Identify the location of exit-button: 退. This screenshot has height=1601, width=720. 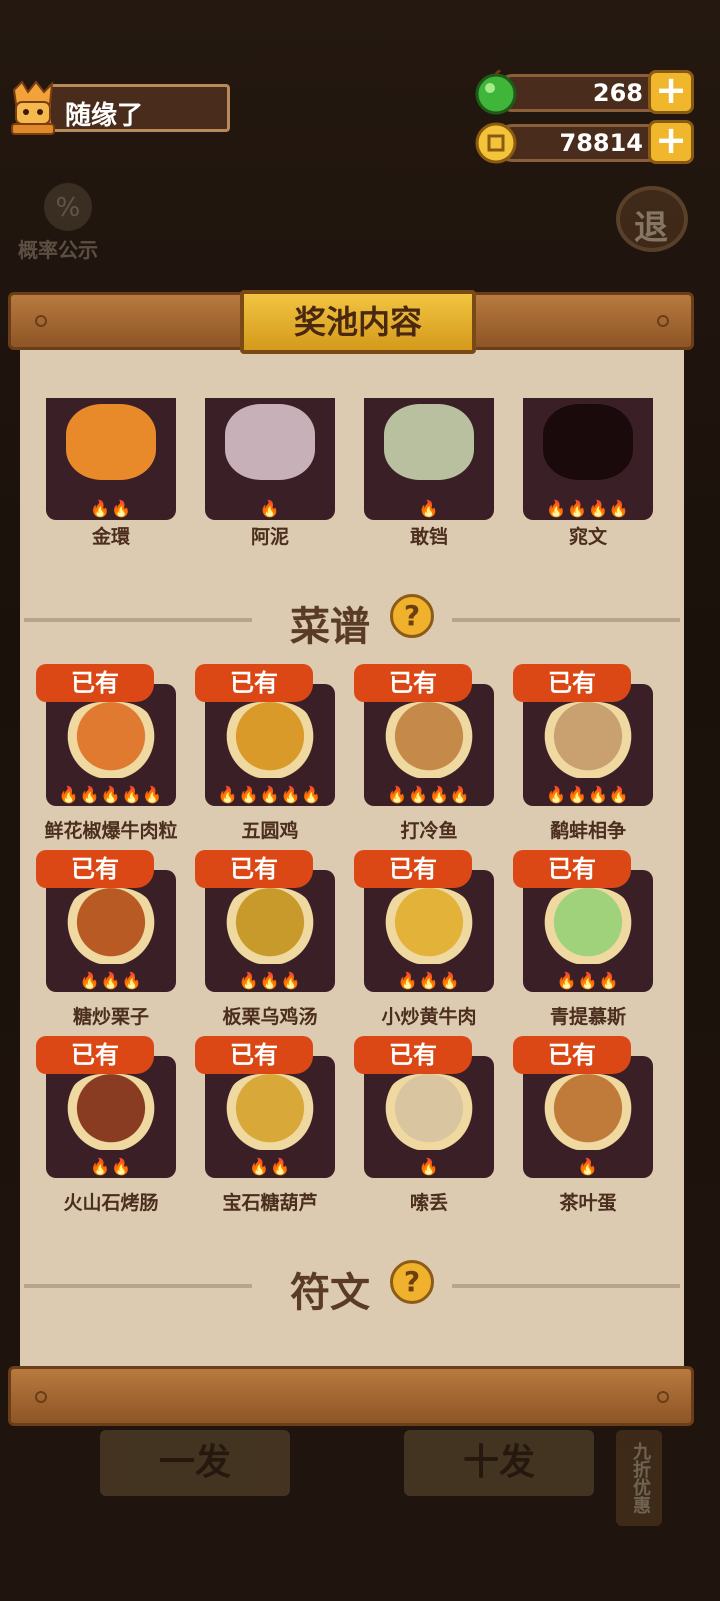
(652, 219).